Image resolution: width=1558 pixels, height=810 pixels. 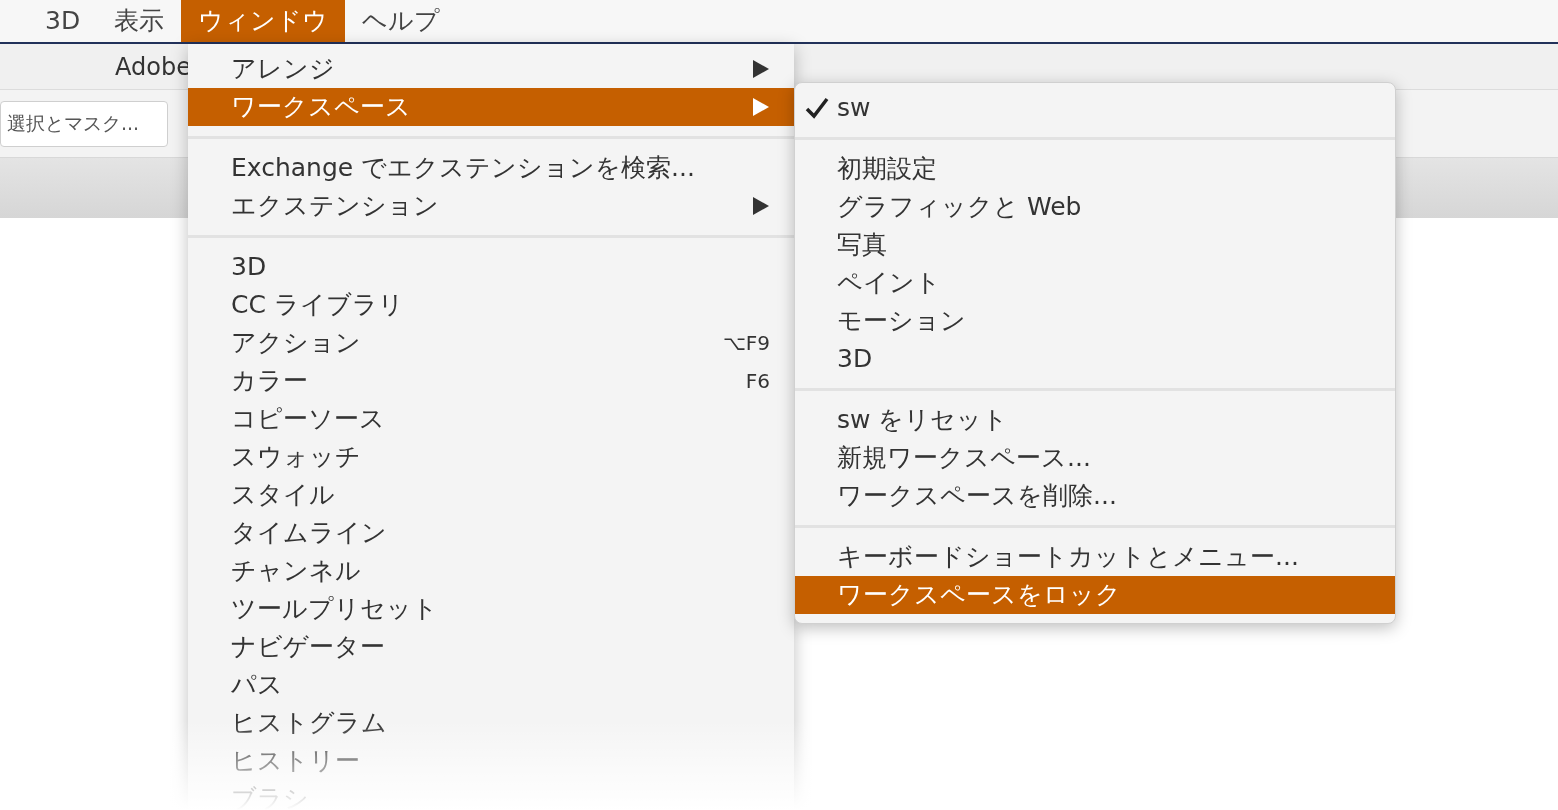 What do you see at coordinates (1095, 321) in the screenshot?
I see `menu-item: モーション` at bounding box center [1095, 321].